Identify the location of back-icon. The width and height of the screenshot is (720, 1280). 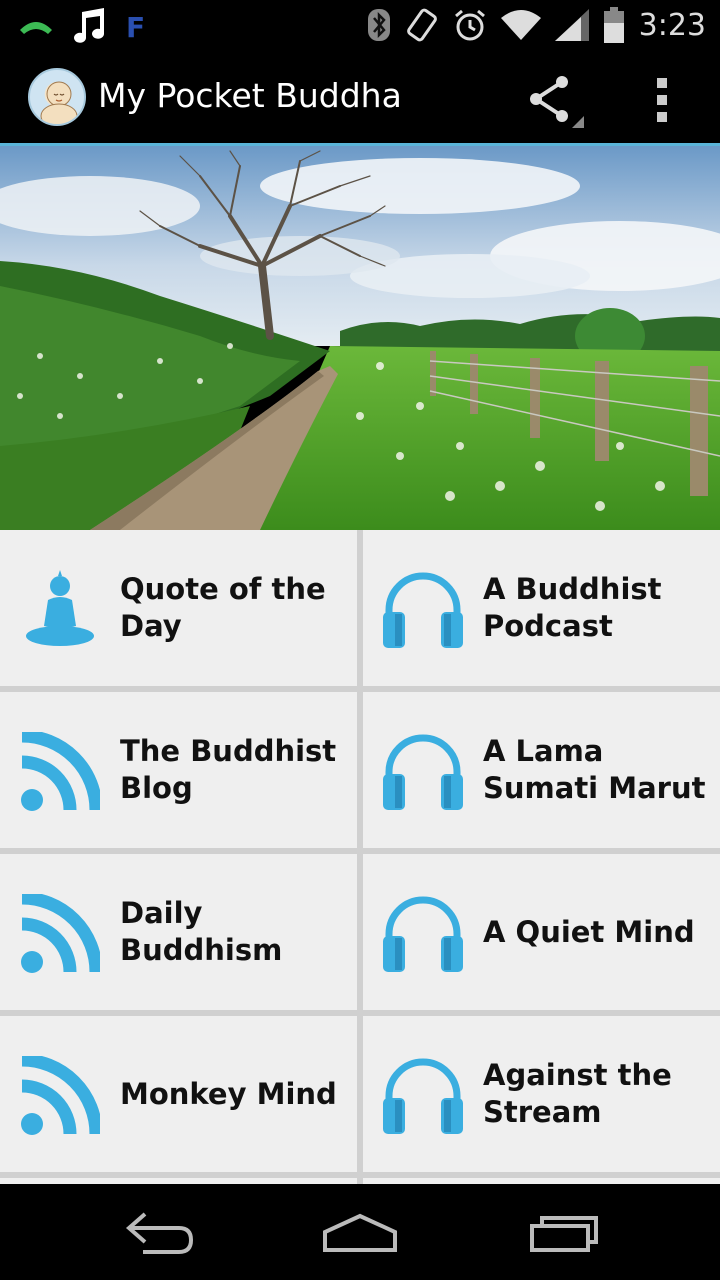
(159, 1233).